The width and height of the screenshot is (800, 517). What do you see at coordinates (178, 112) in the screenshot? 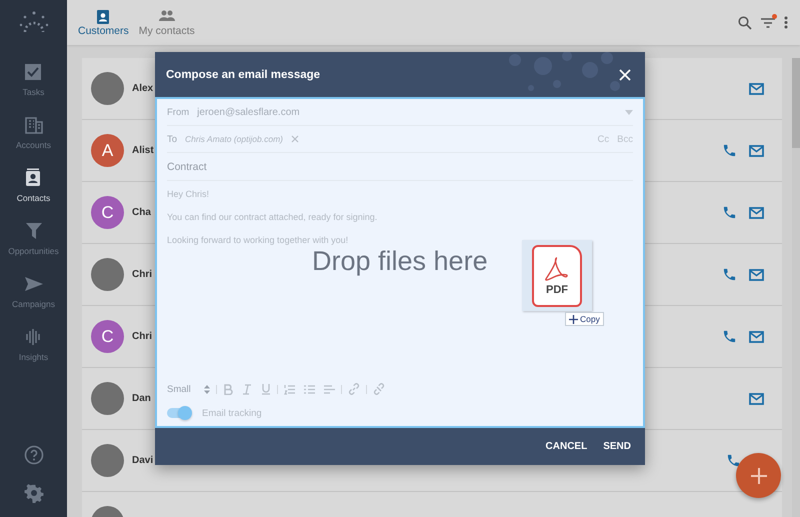
I see `from-label: From` at bounding box center [178, 112].